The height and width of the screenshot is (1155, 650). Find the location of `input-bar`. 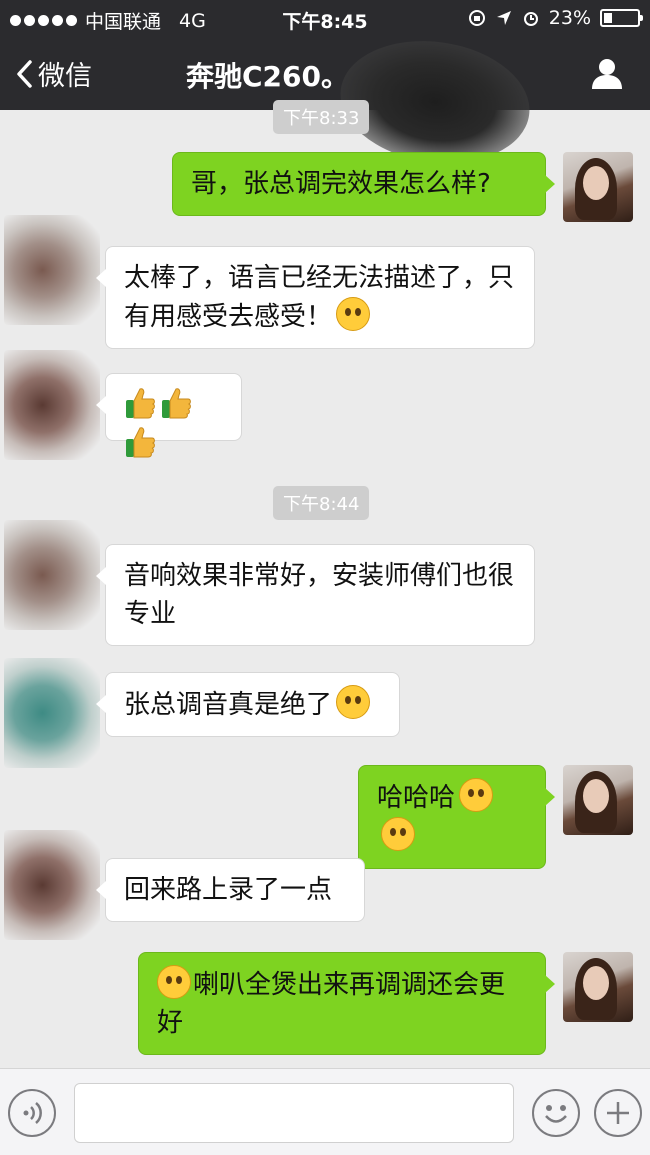

input-bar is located at coordinates (325, 1111).